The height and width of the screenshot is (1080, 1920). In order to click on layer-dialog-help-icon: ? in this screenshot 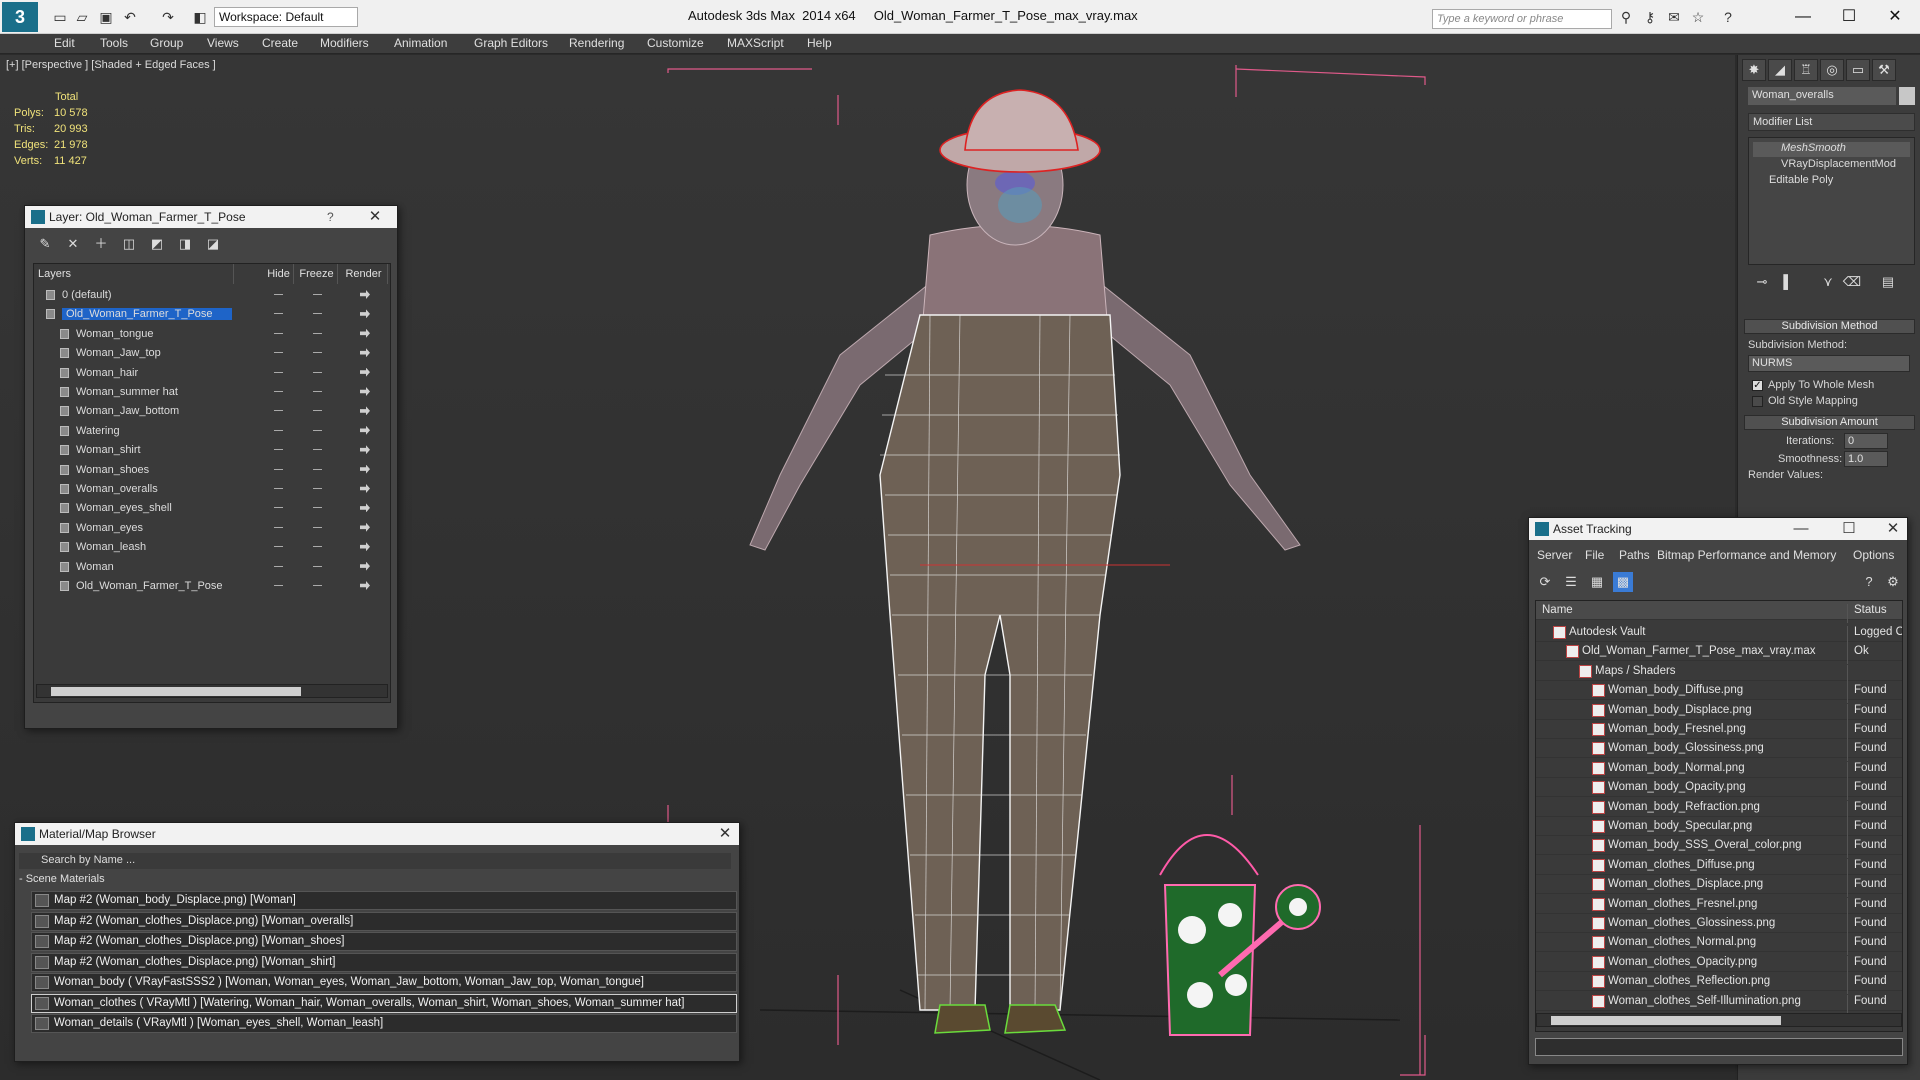, I will do `click(330, 217)`.